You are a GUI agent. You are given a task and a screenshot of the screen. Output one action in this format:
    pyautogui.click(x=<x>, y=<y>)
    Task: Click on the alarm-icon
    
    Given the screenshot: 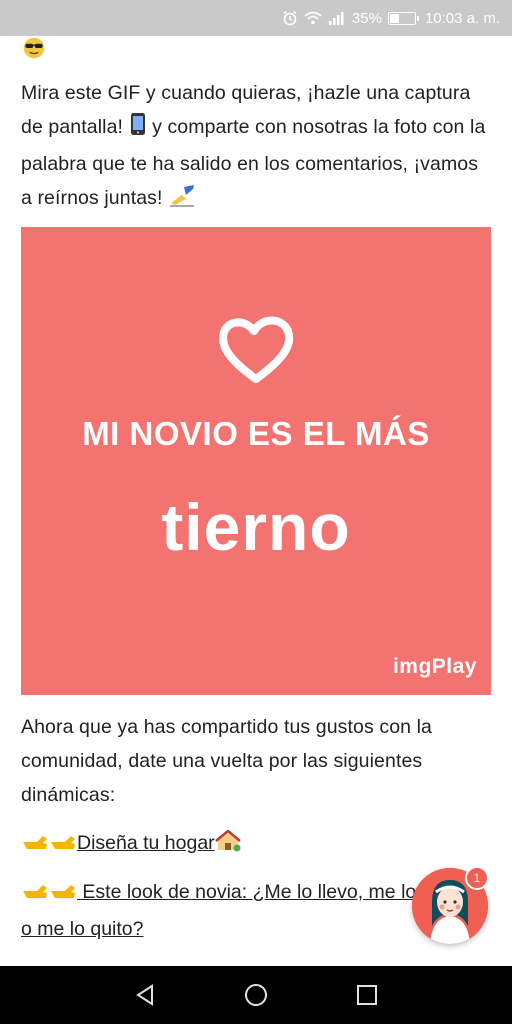 What is the action you would take?
    pyautogui.click(x=290, y=18)
    